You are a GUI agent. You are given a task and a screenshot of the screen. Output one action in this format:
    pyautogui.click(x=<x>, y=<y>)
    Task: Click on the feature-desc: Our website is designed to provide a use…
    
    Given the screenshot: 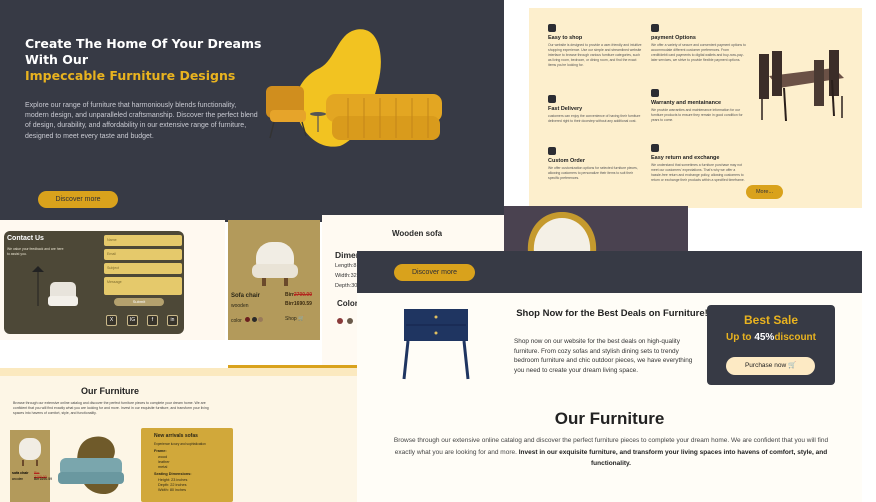 What is the action you would take?
    pyautogui.click(x=595, y=55)
    